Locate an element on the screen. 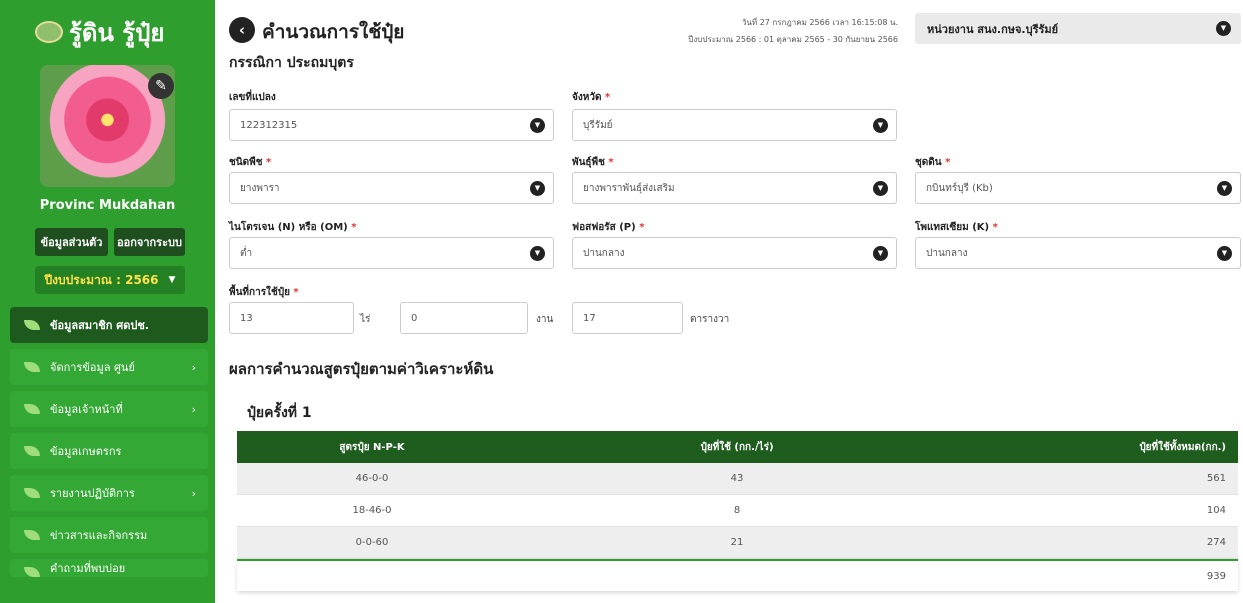 The height and width of the screenshot is (603, 1243). nitrogen-select: ต่ำ ▼ is located at coordinates (391, 253).